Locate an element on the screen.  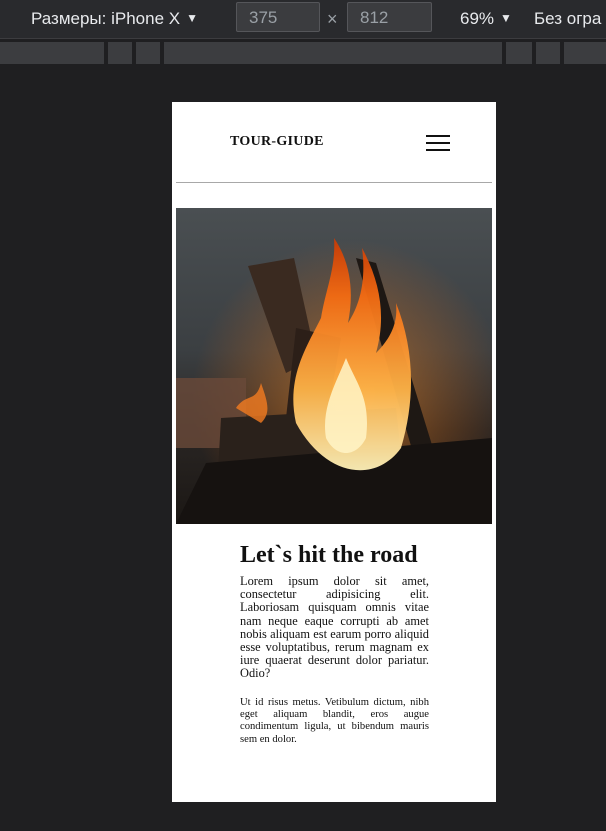
media-query-bar is located at coordinates (303, 53).